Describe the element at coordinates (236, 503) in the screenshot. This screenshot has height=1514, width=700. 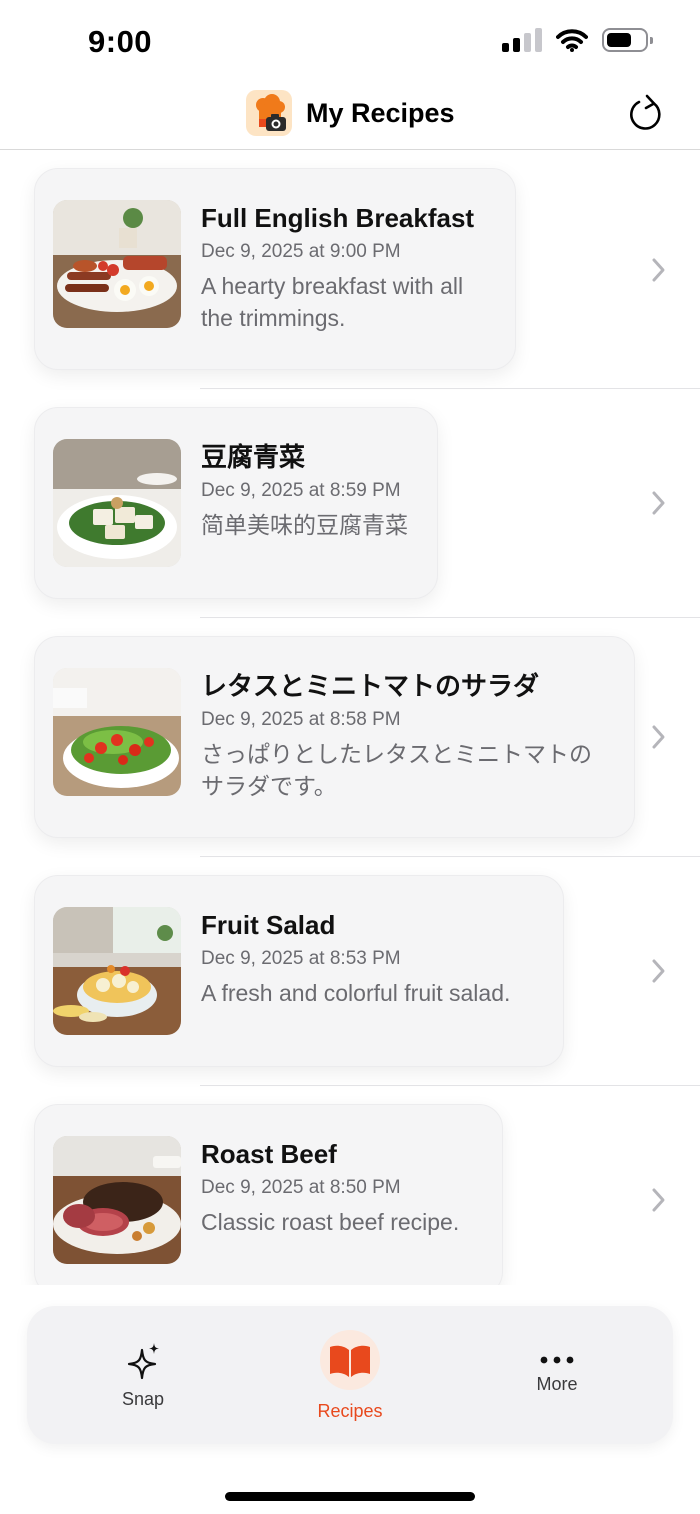
I see `recipe-card: 豆腐青菜 Dec 9, 2025 at 8:59 PM 简单美味的豆腐青菜` at that location.